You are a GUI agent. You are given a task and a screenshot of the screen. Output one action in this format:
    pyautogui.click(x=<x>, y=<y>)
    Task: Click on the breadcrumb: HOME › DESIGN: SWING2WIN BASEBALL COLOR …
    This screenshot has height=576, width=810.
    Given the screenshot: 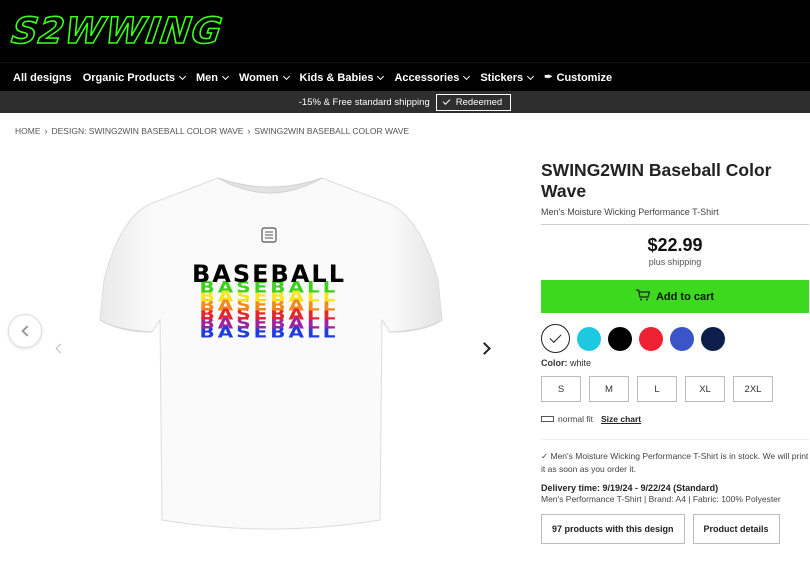 What is the action you would take?
    pyautogui.click(x=212, y=131)
    